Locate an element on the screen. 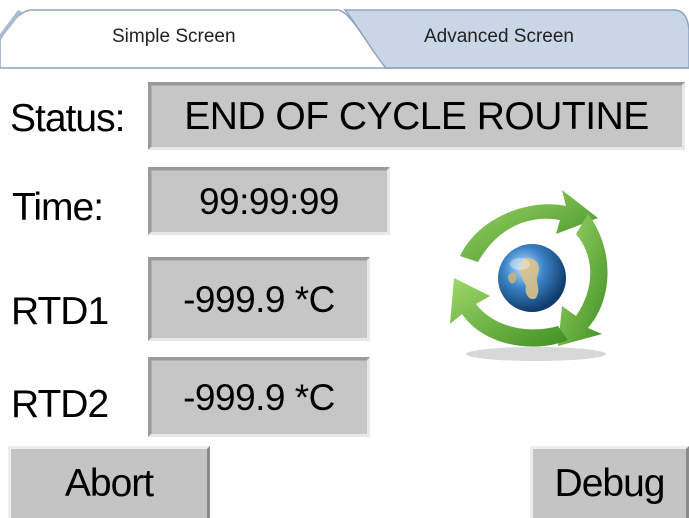 The height and width of the screenshot is (518, 689). status-label: Status: is located at coordinates (67, 118).